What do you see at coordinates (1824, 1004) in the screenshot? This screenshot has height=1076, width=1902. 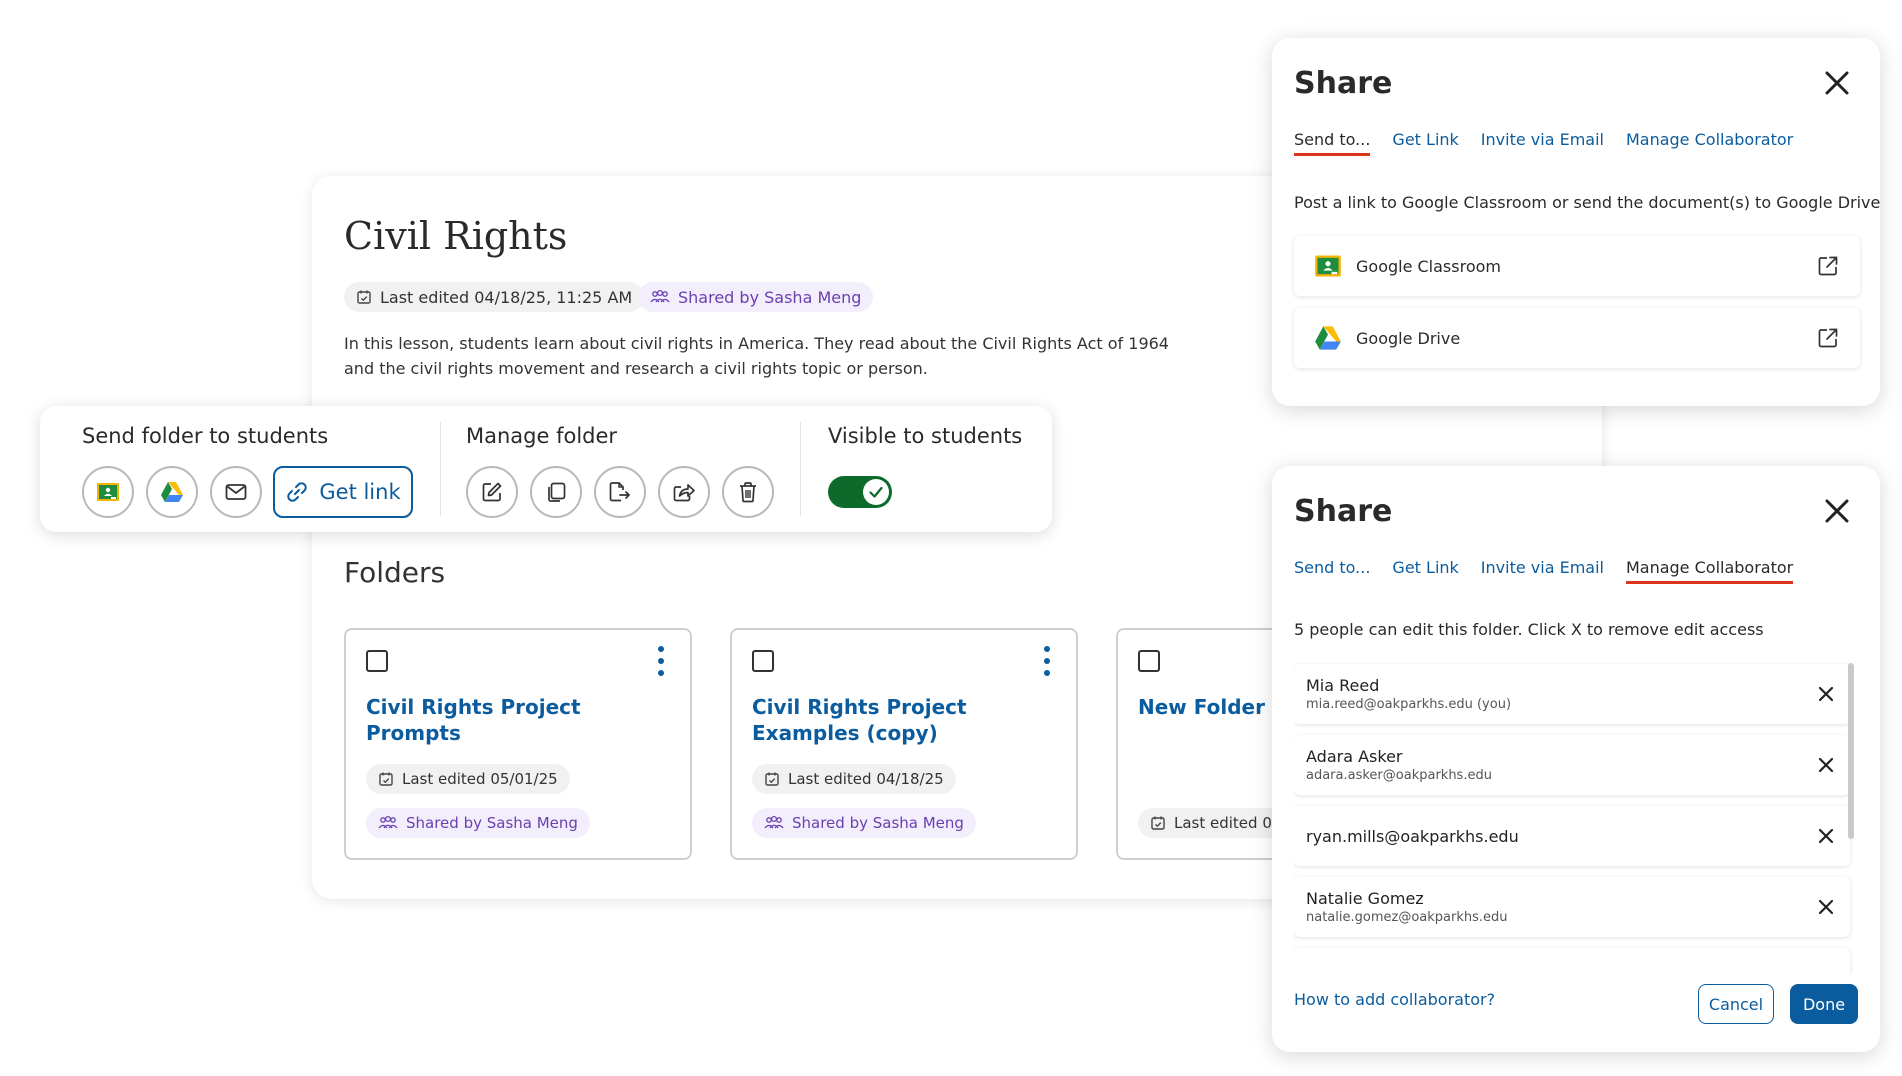 I see `done-button: Done` at bounding box center [1824, 1004].